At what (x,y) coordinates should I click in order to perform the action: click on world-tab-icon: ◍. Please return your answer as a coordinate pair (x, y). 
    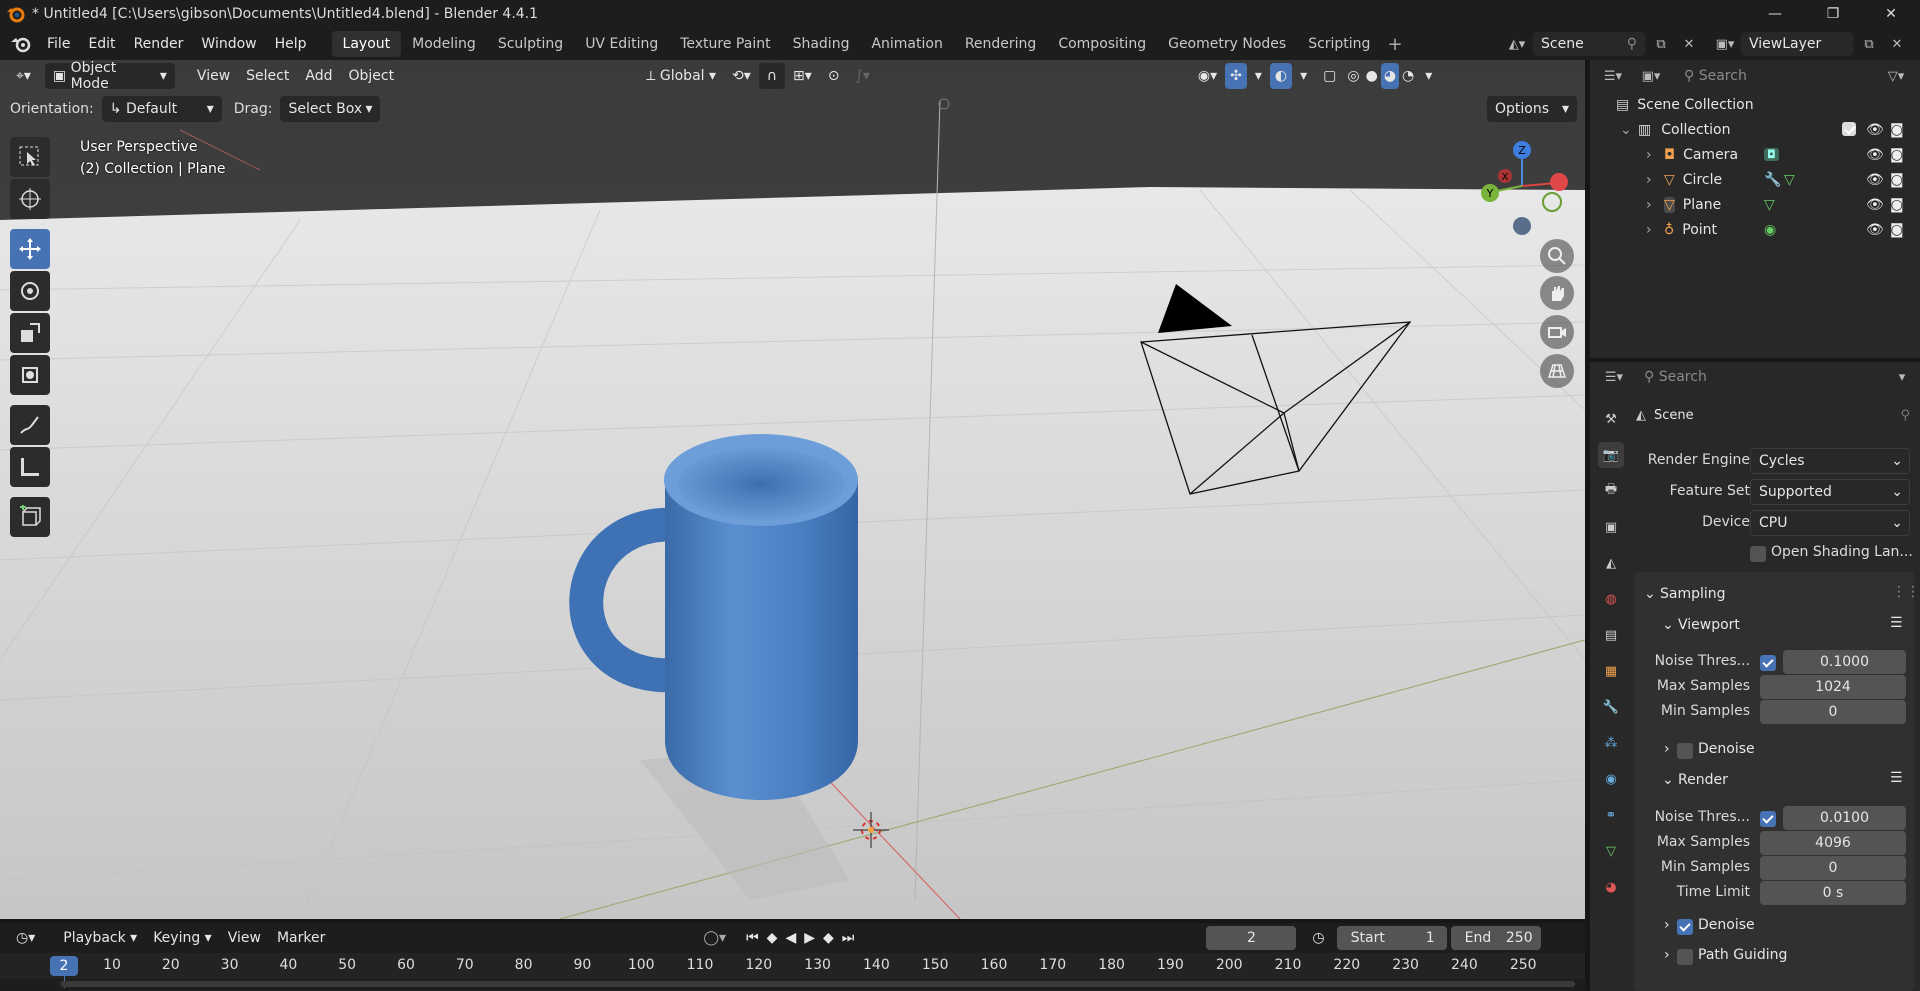
    Looking at the image, I should click on (1611, 599).